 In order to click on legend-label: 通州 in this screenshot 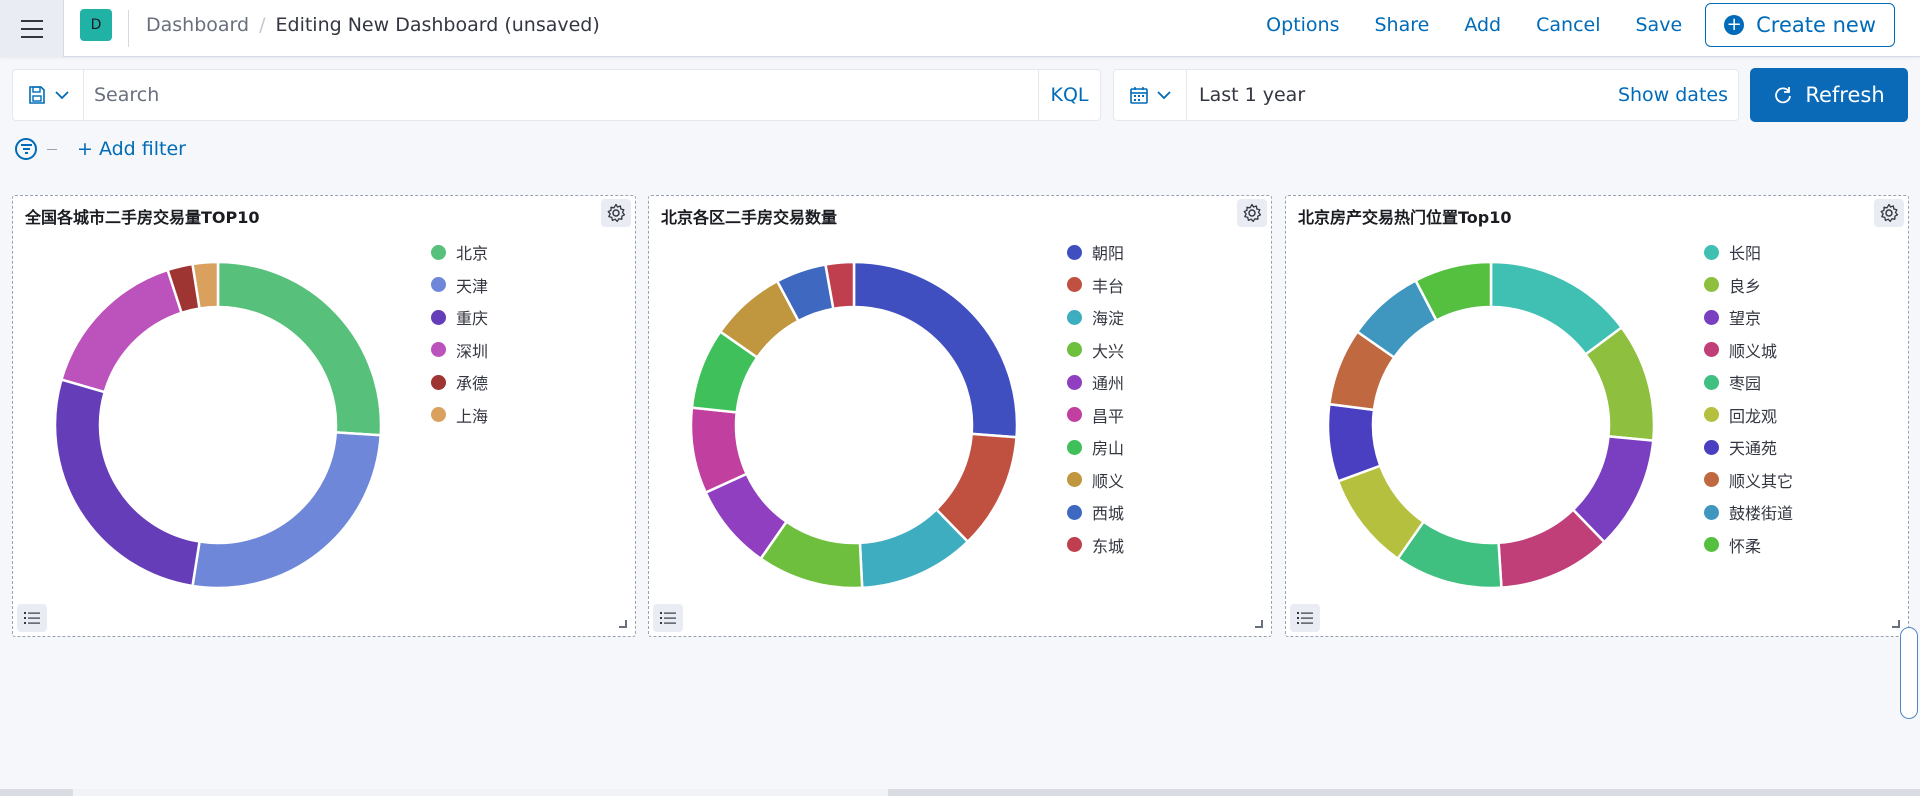, I will do `click(1108, 384)`.